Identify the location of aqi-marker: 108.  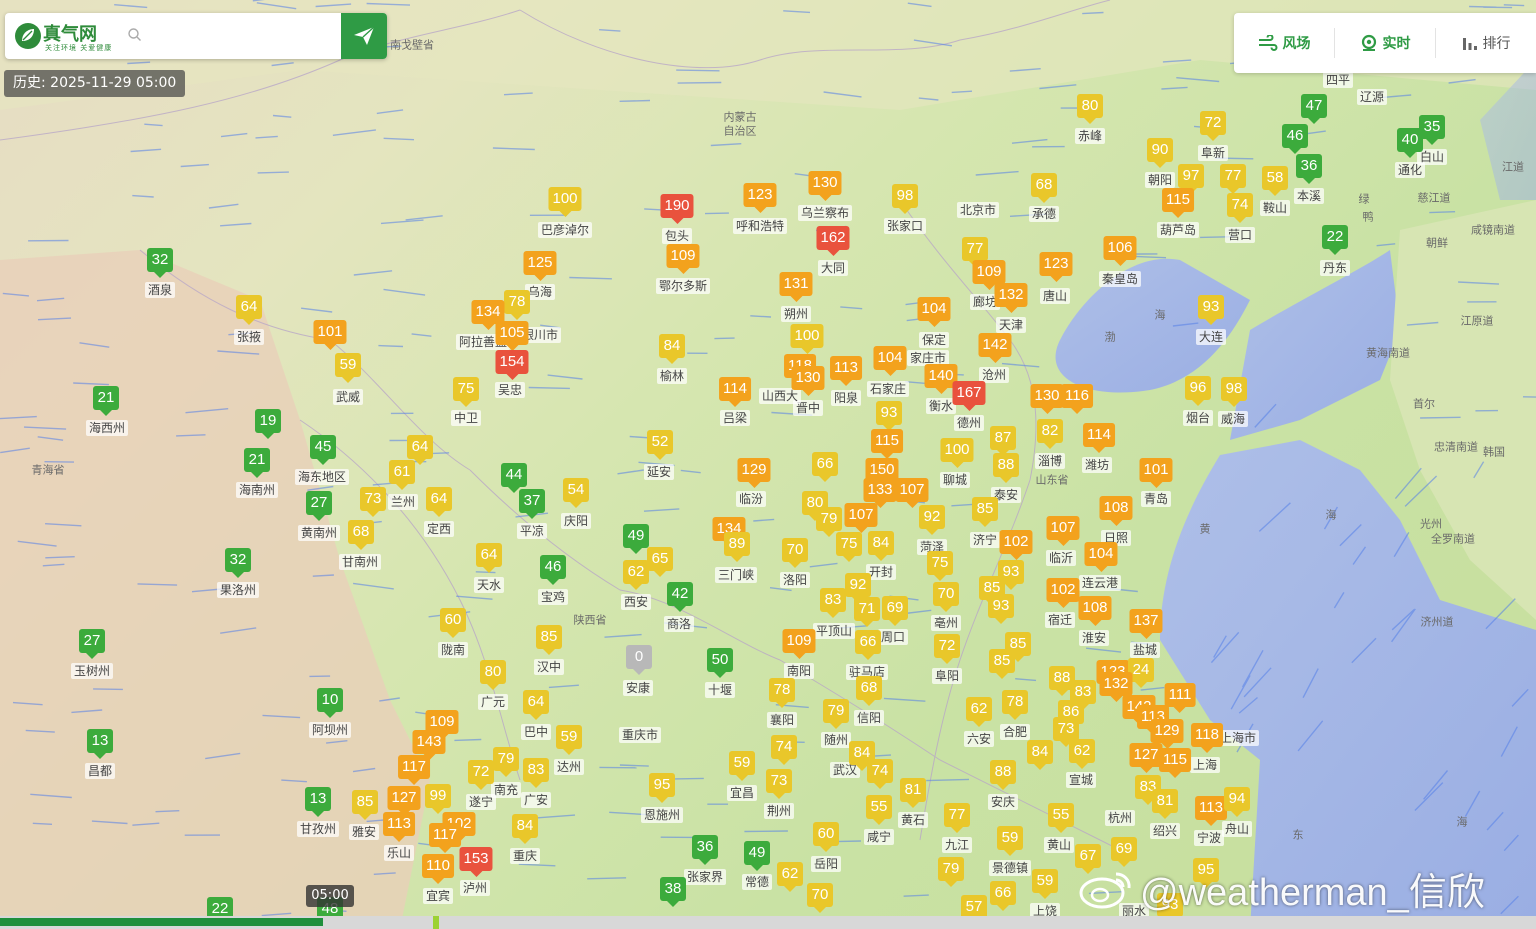
(1116, 511).